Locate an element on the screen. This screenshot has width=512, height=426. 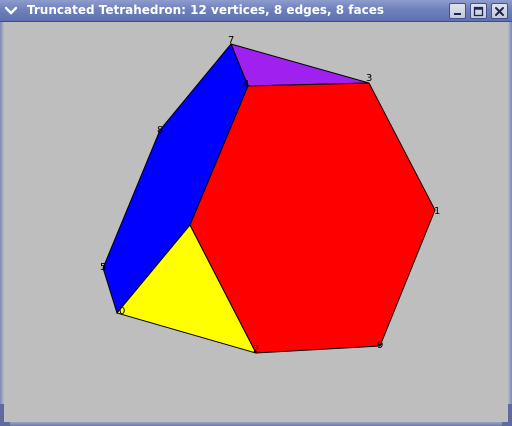
vertex-label-1: 1 is located at coordinates (437, 211).